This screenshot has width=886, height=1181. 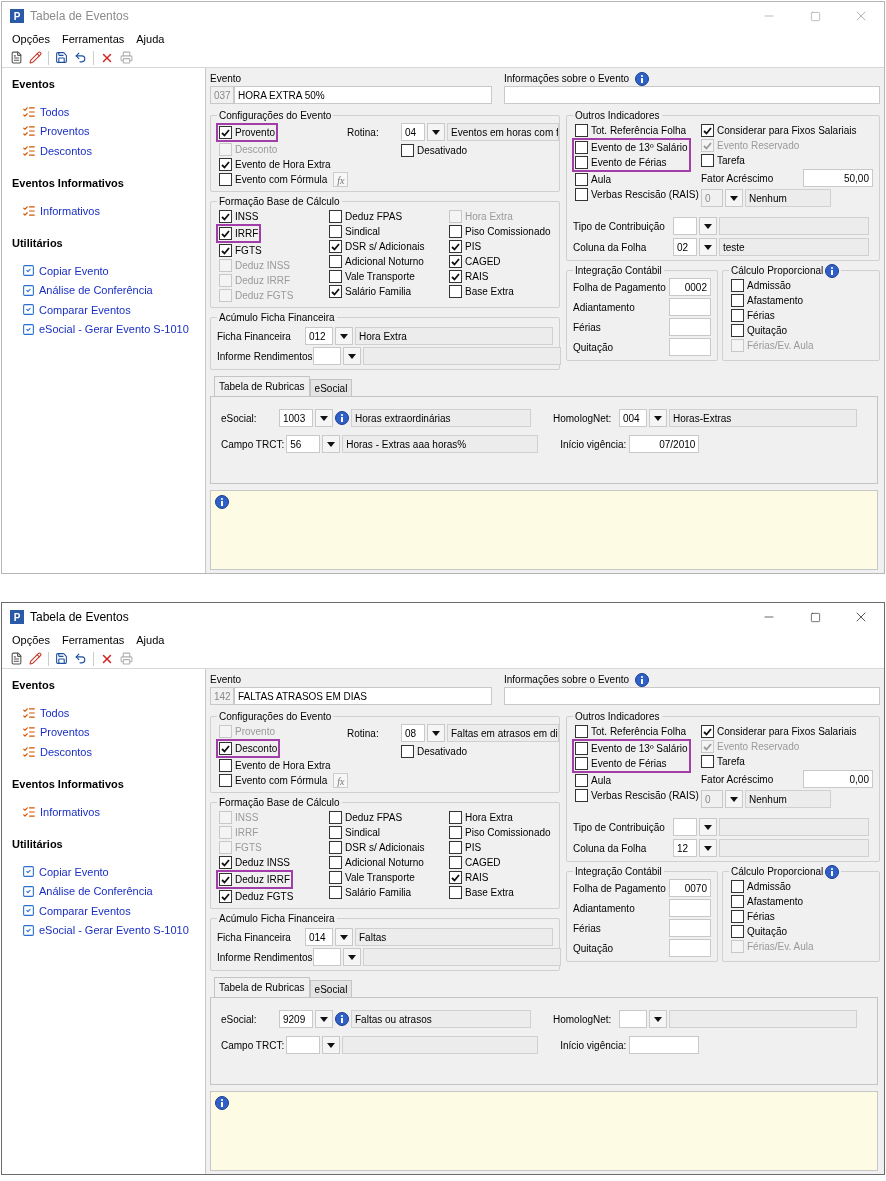 What do you see at coordinates (802, 931) in the screenshot?
I see `checkbox: Quitação` at bounding box center [802, 931].